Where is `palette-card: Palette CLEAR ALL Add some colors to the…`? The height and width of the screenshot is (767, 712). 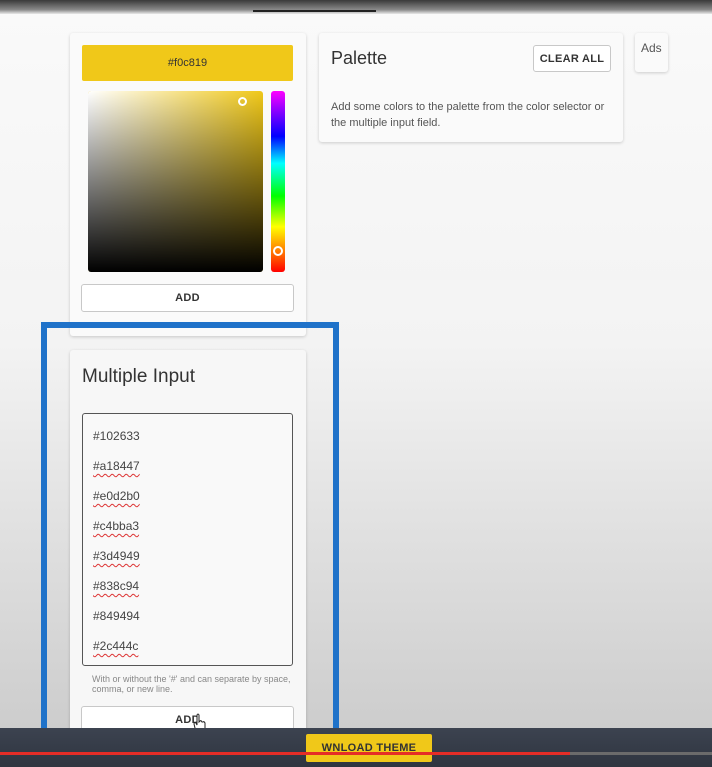 palette-card: Palette CLEAR ALL Add some colors to the… is located at coordinates (471, 87).